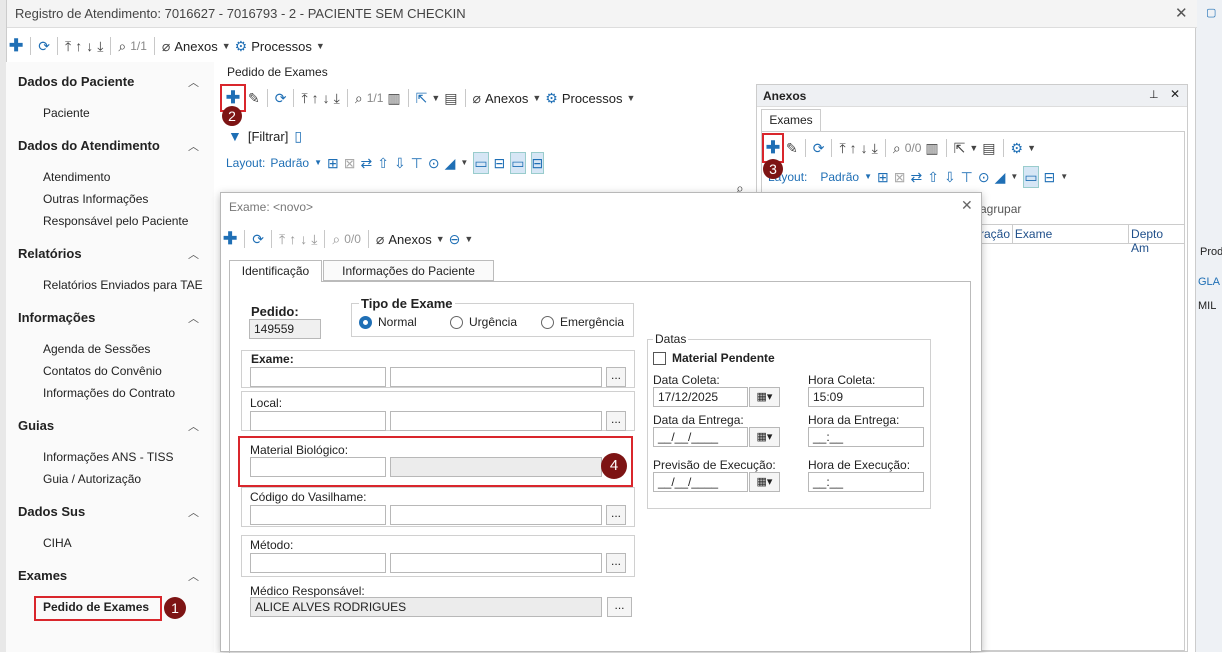 The height and width of the screenshot is (653, 1222). I want to click on sidebar-item-ans-tiss: Informações ANS - TISS, so click(108, 457).